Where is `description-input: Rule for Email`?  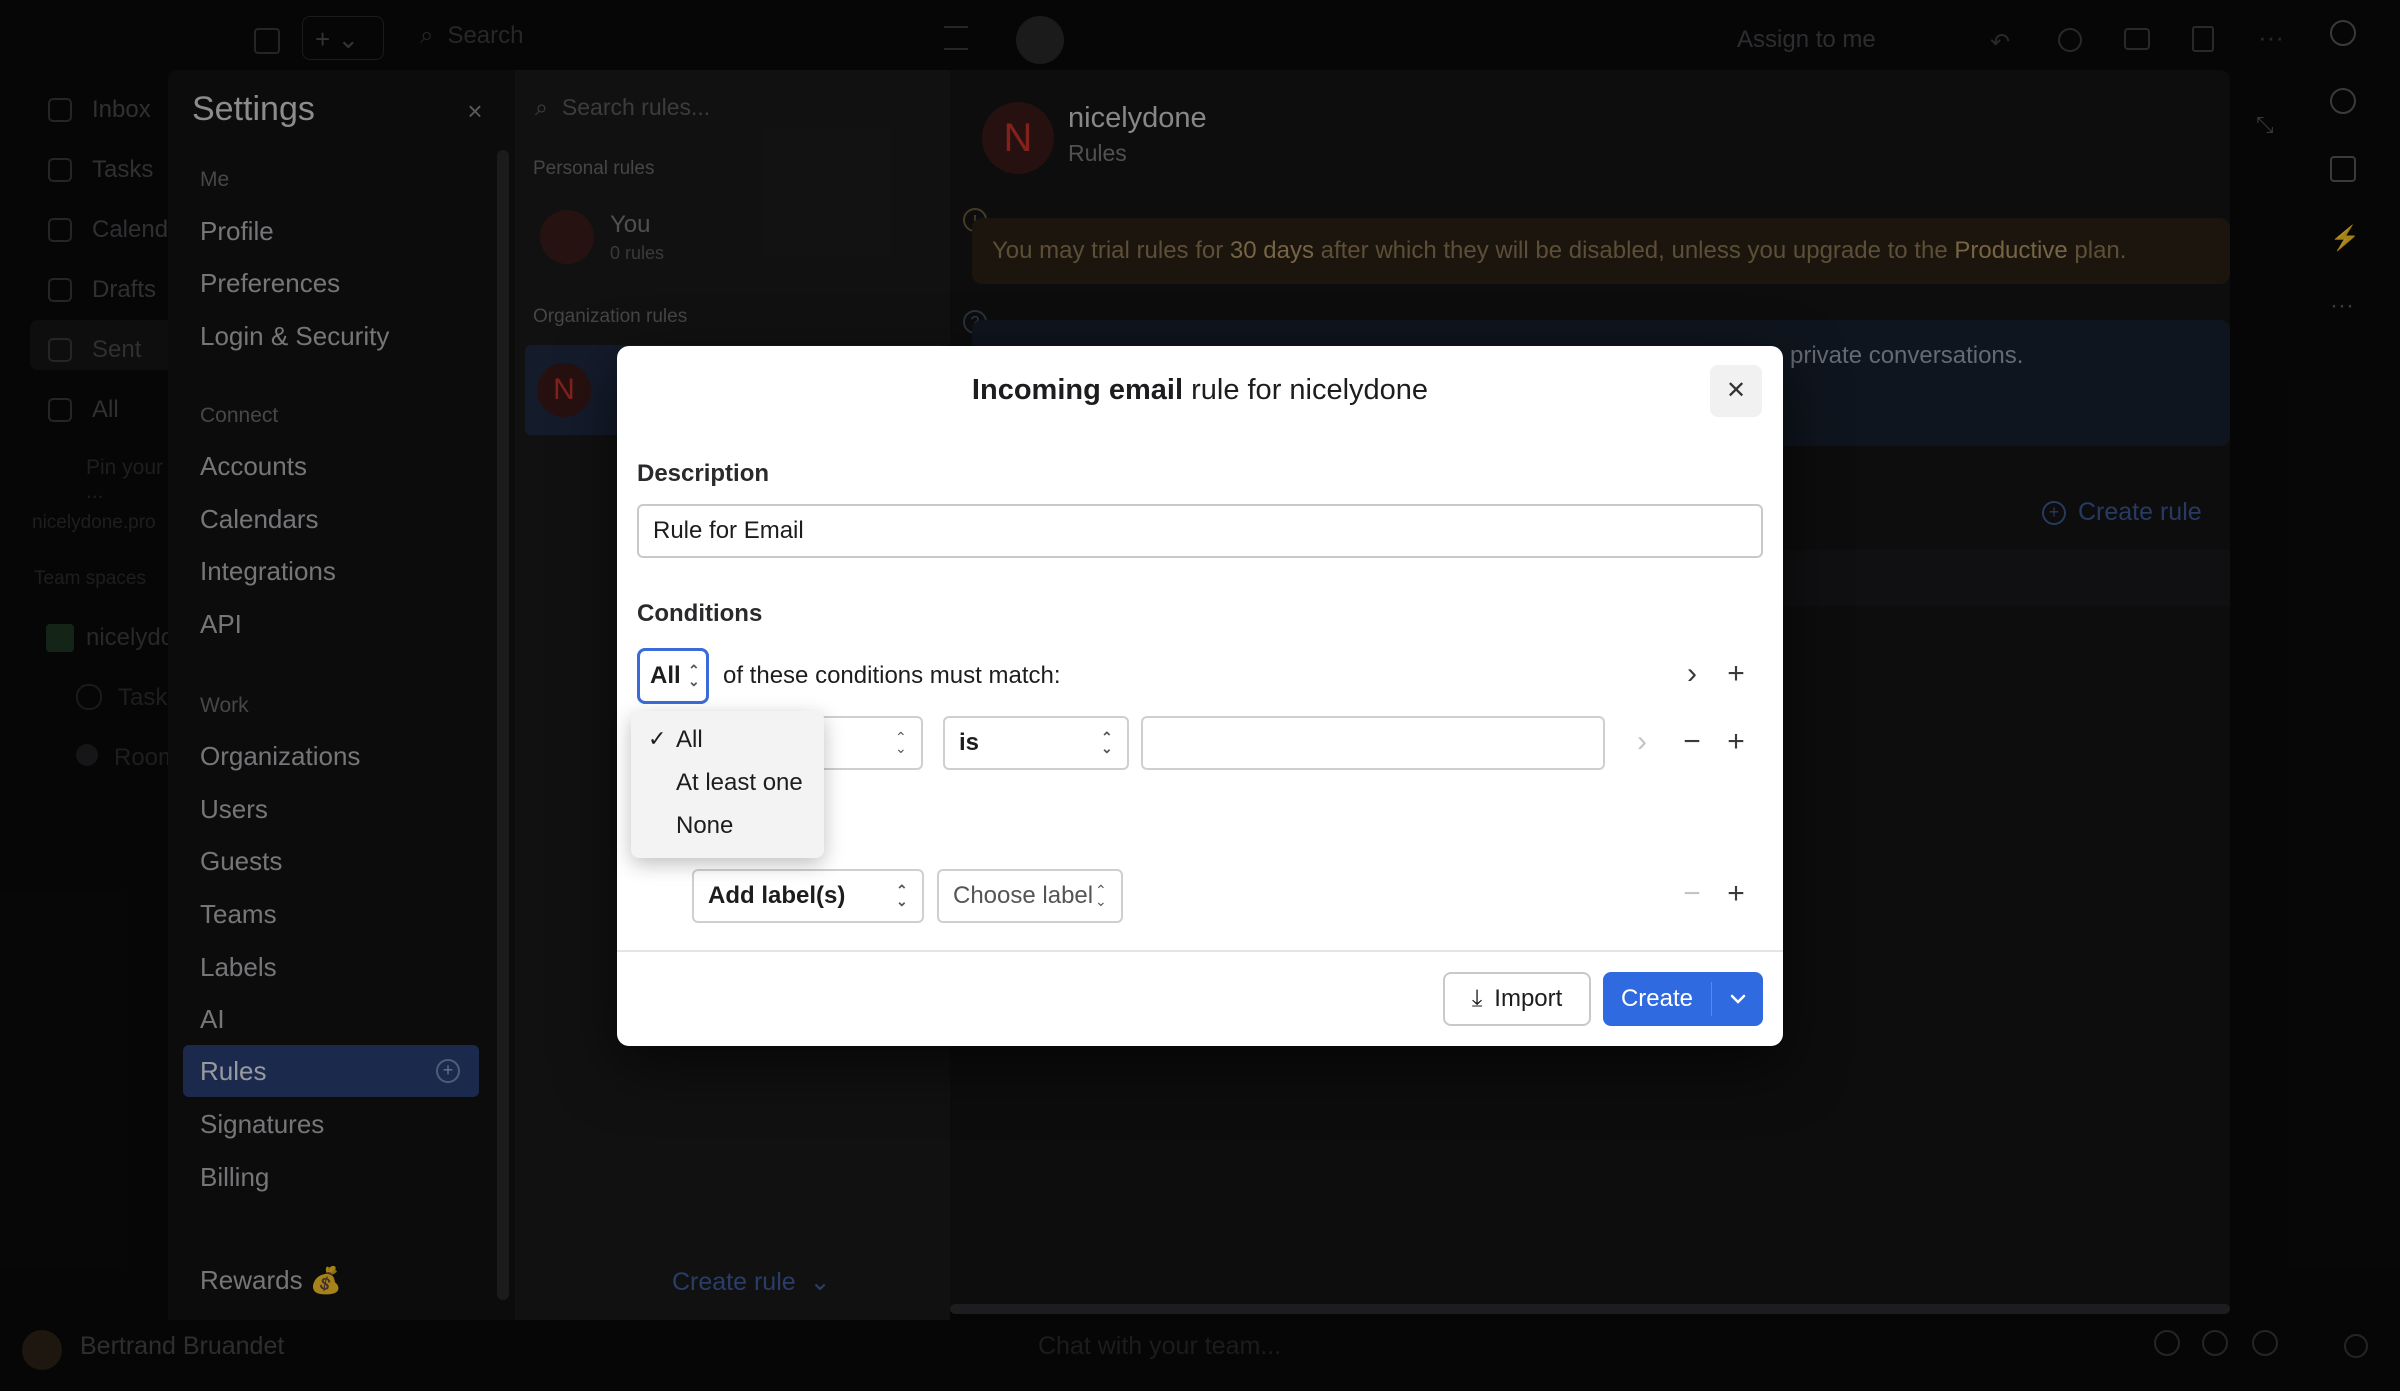
description-input: Rule for Email is located at coordinates (1200, 531).